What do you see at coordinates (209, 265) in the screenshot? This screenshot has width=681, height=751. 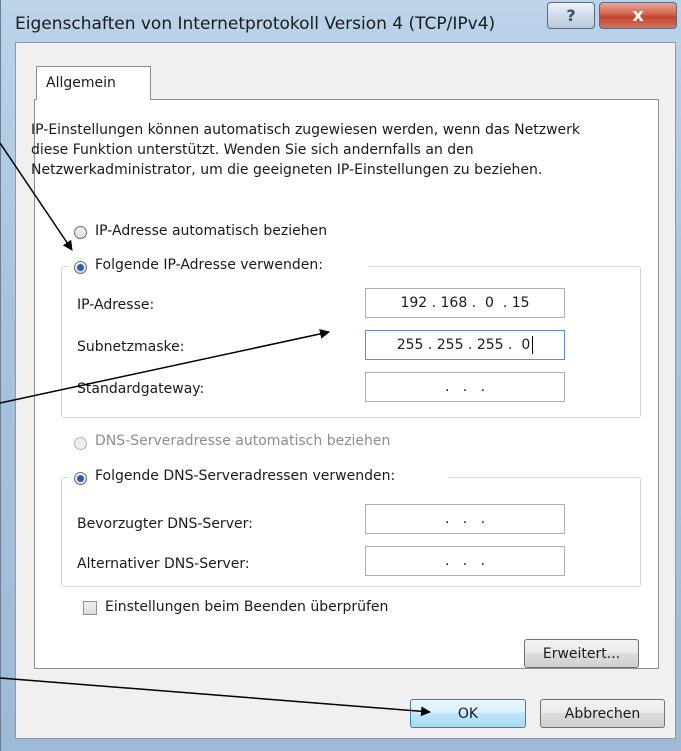 I see `ip-manual-label: Folgende IP-Adresse verwenden:` at bounding box center [209, 265].